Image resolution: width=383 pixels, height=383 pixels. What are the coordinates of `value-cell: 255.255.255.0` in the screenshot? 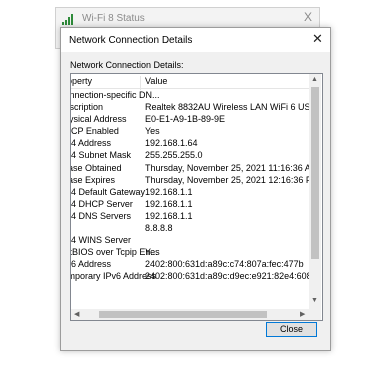 It's located at (174, 155).